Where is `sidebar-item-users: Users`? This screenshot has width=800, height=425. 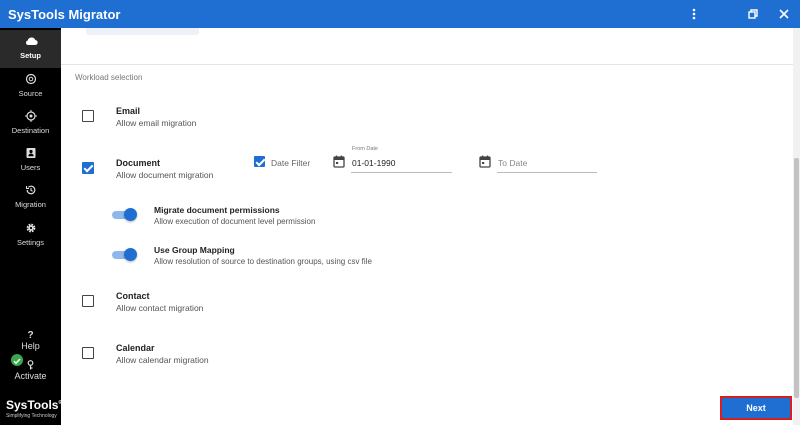 sidebar-item-users: Users is located at coordinates (30, 160).